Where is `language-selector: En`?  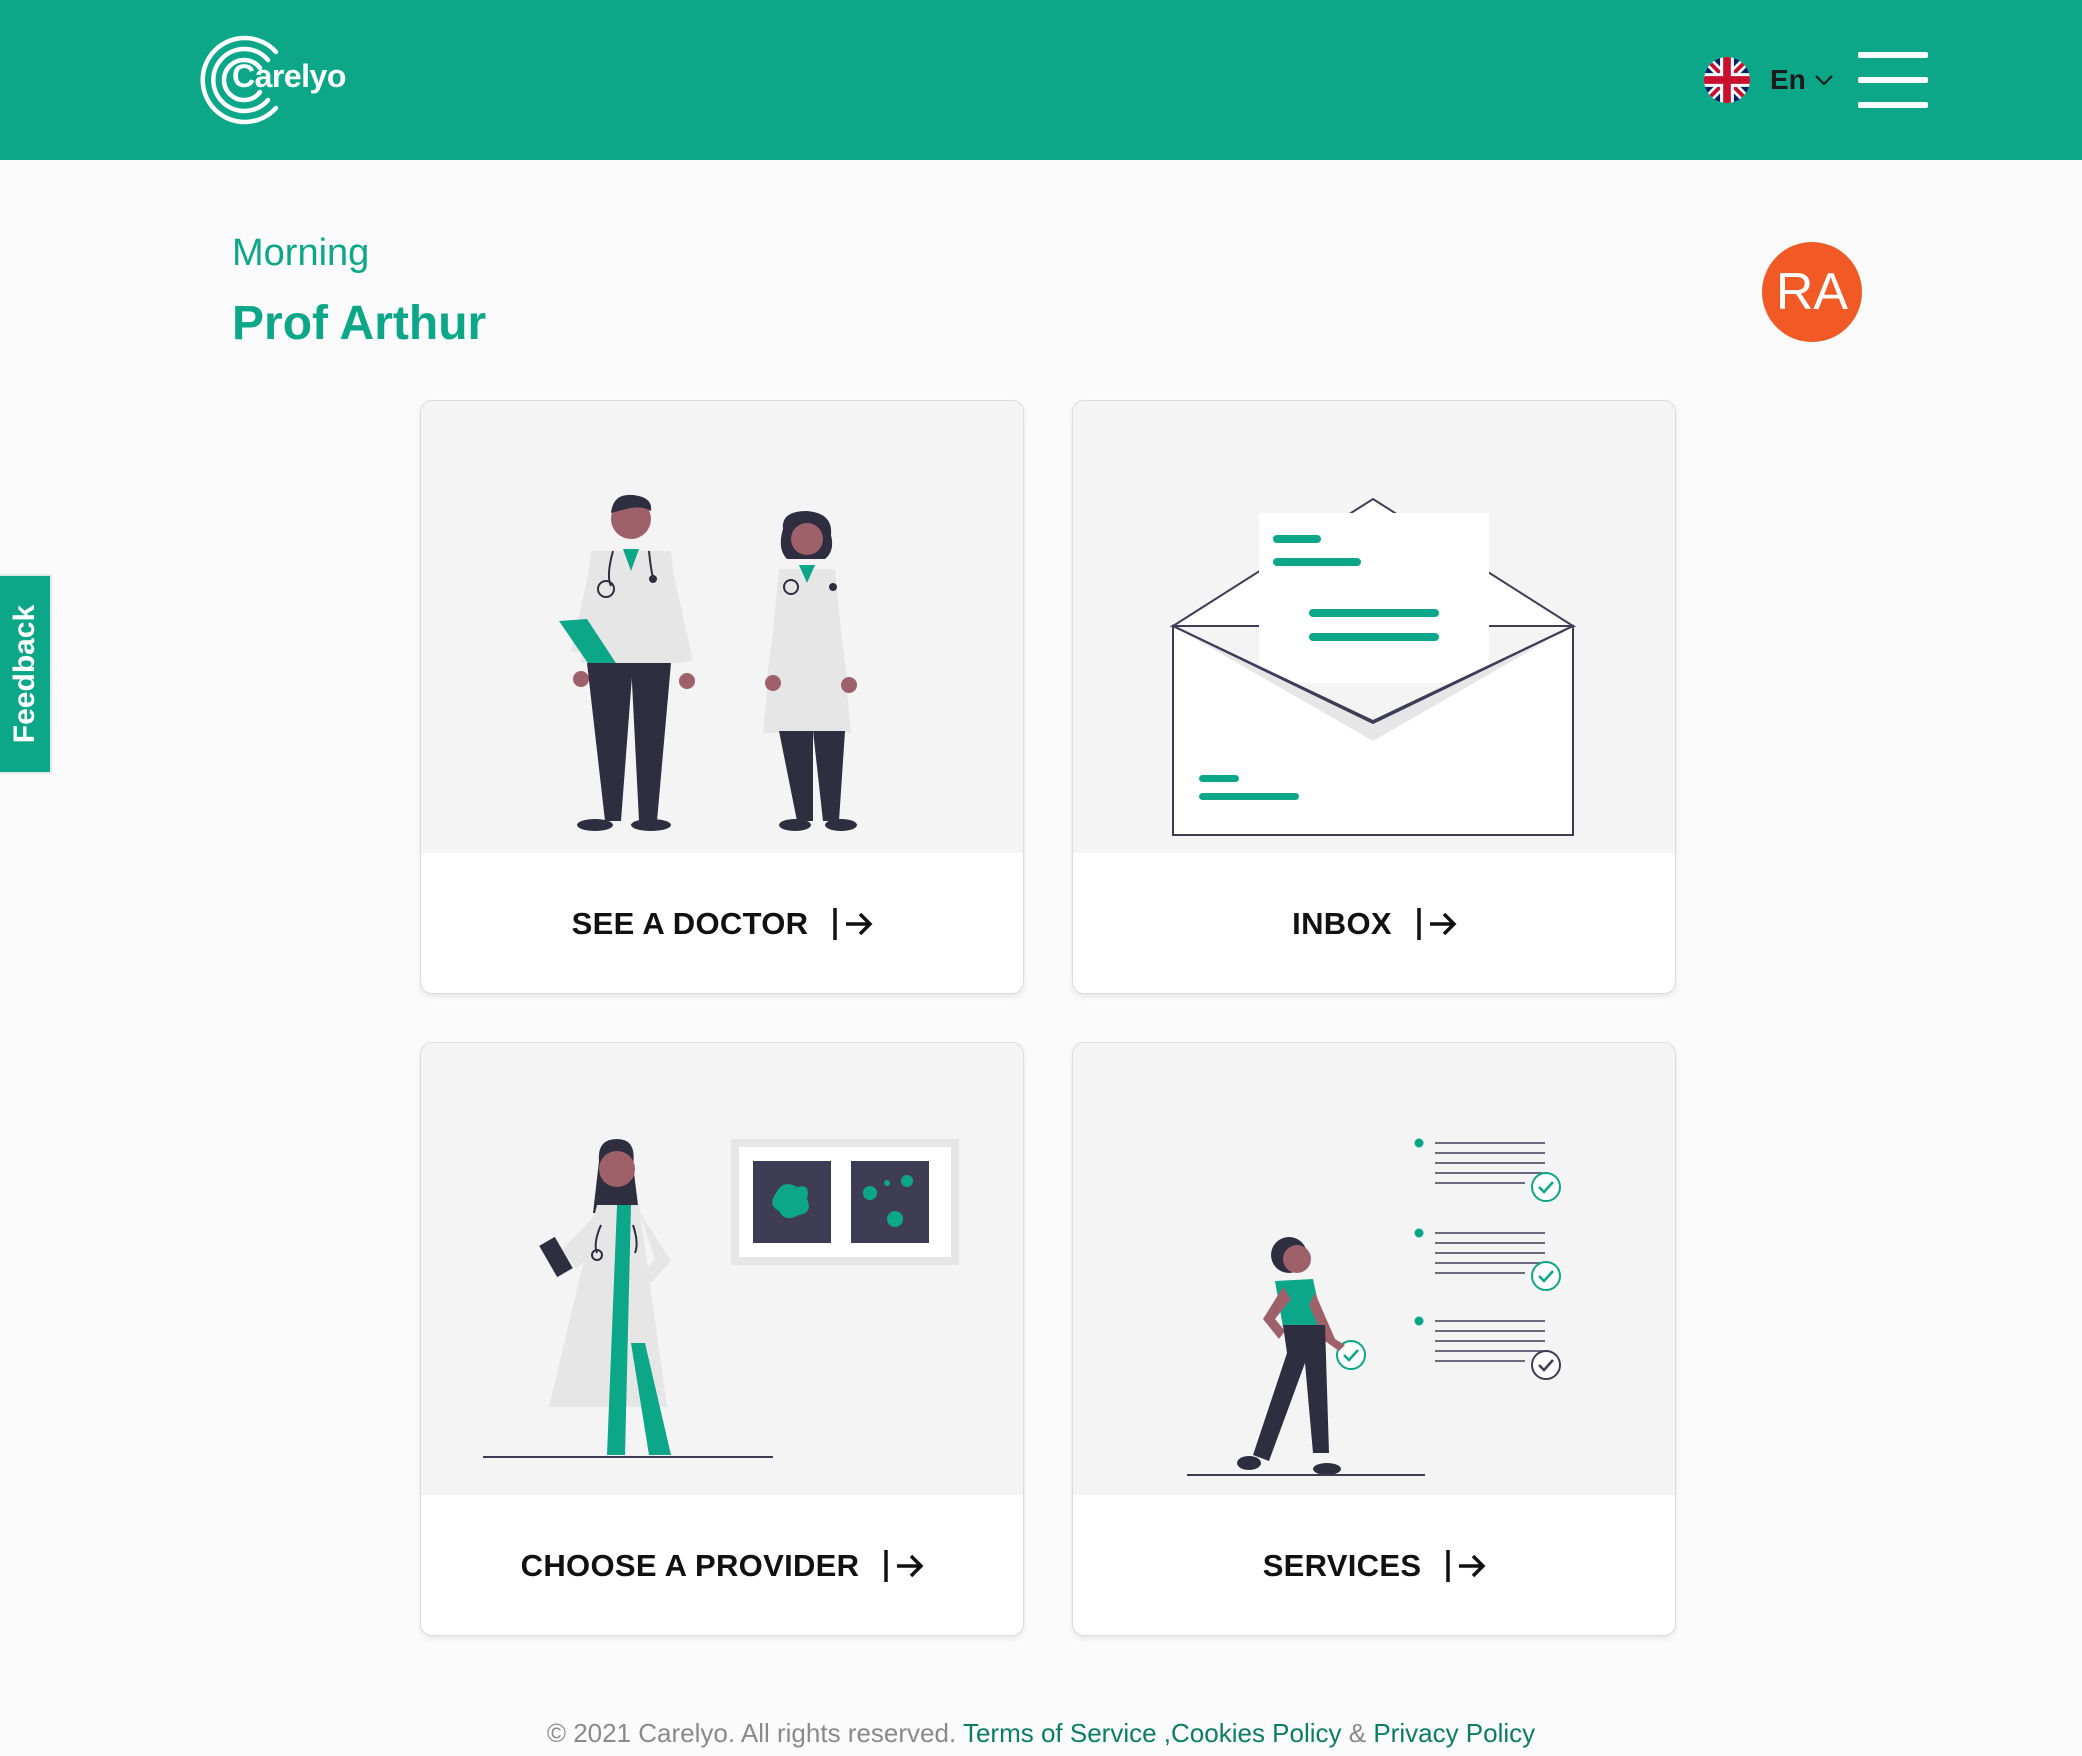
language-selector: En is located at coordinates (1769, 80).